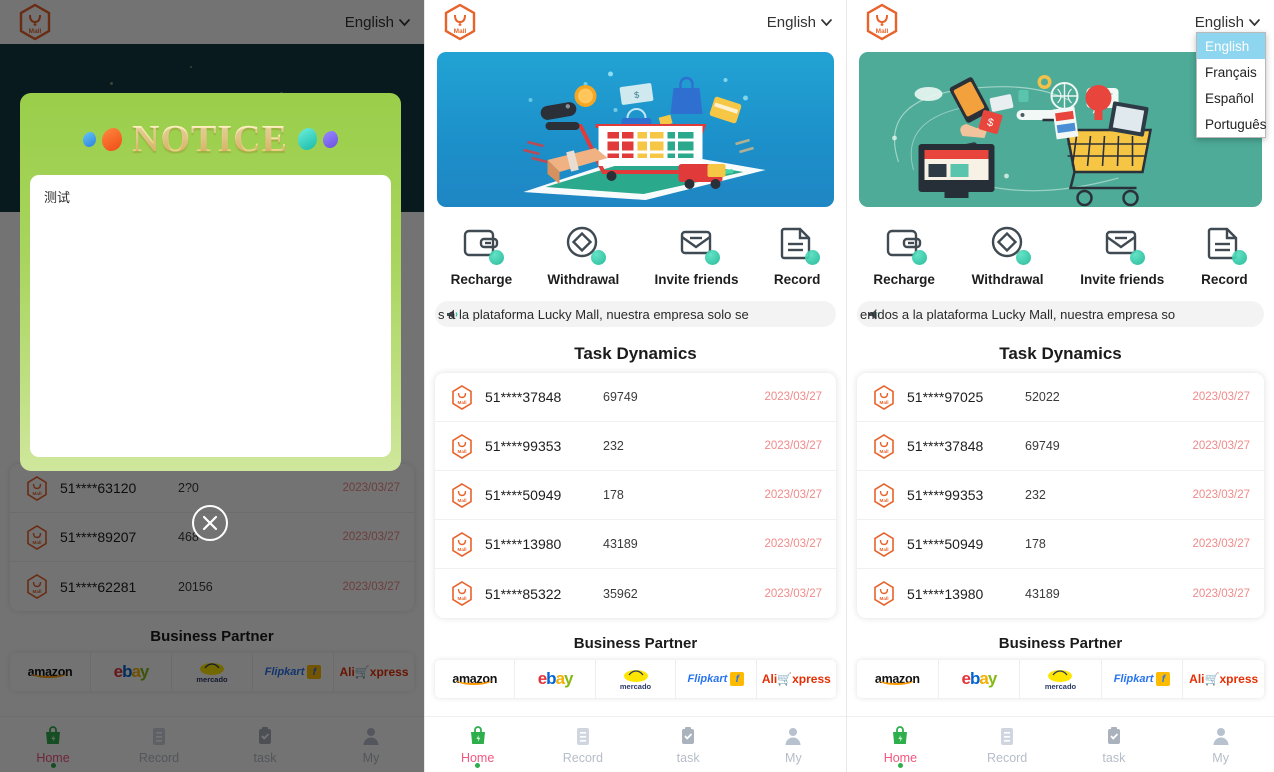 The image size is (1274, 772). What do you see at coordinates (1007, 736) in the screenshot?
I see `clipboard-icon` at bounding box center [1007, 736].